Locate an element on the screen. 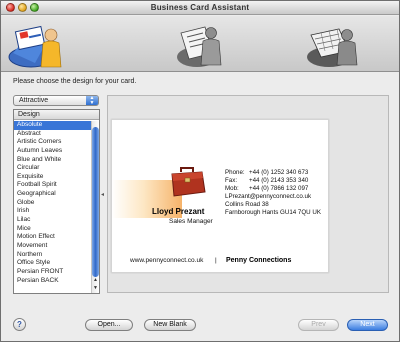 The image size is (400, 342). card-mob-row: Mob: +44 (0) 7866 132 097 is located at coordinates (273, 189).